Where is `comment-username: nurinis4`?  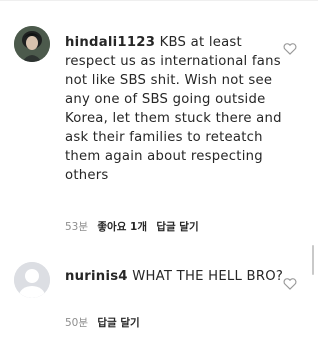 comment-username: nurinis4 is located at coordinates (96, 276).